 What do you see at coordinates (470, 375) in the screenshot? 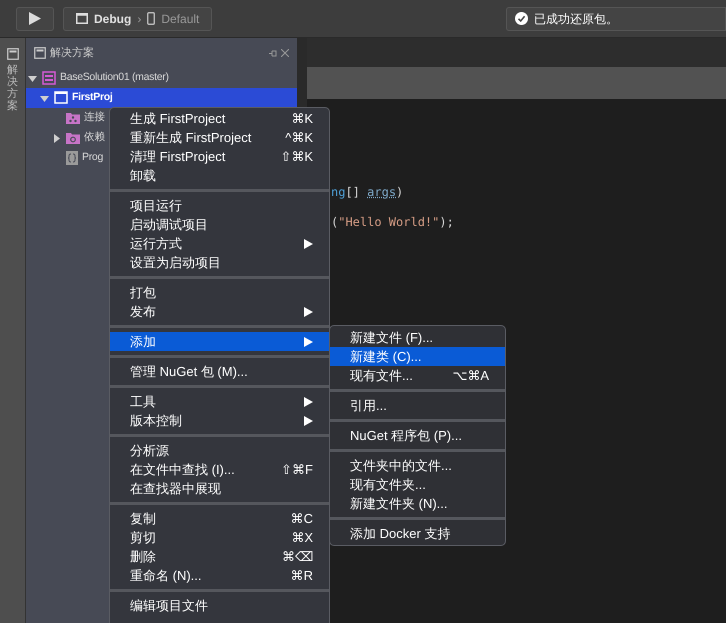
I see `shortcut: ⌥⌘A` at bounding box center [470, 375].